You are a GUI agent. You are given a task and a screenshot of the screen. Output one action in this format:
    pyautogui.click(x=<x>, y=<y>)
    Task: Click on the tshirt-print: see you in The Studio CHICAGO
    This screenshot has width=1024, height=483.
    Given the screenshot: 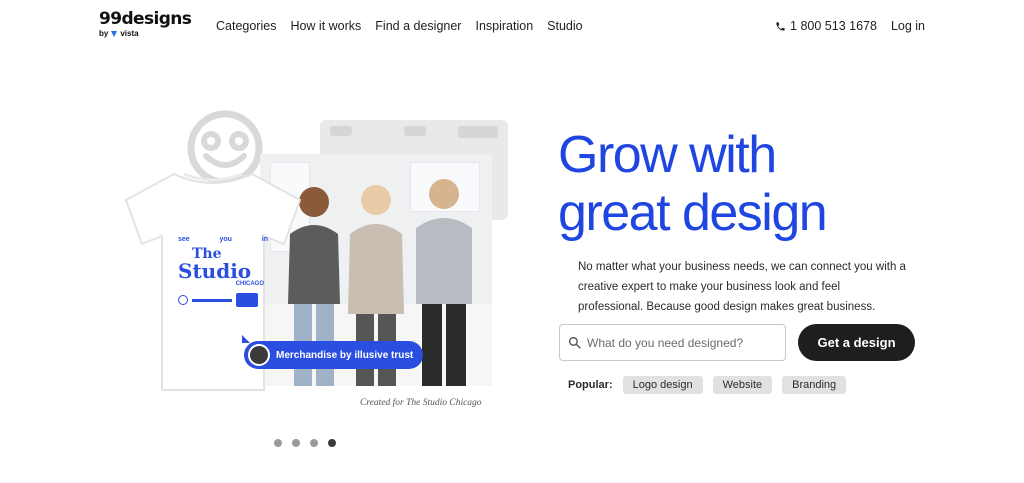 What is the action you would take?
    pyautogui.click(x=223, y=271)
    